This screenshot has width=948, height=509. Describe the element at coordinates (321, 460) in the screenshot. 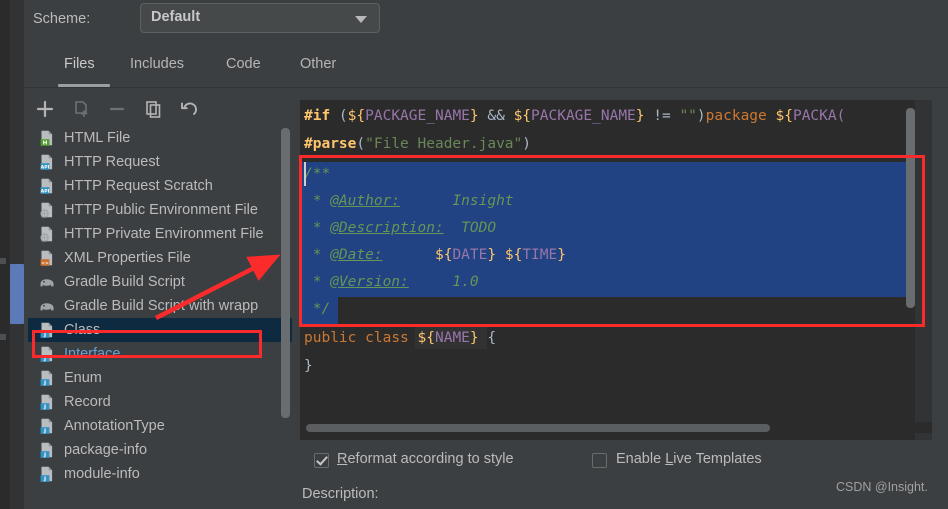

I see `reformat-checkbox` at that location.